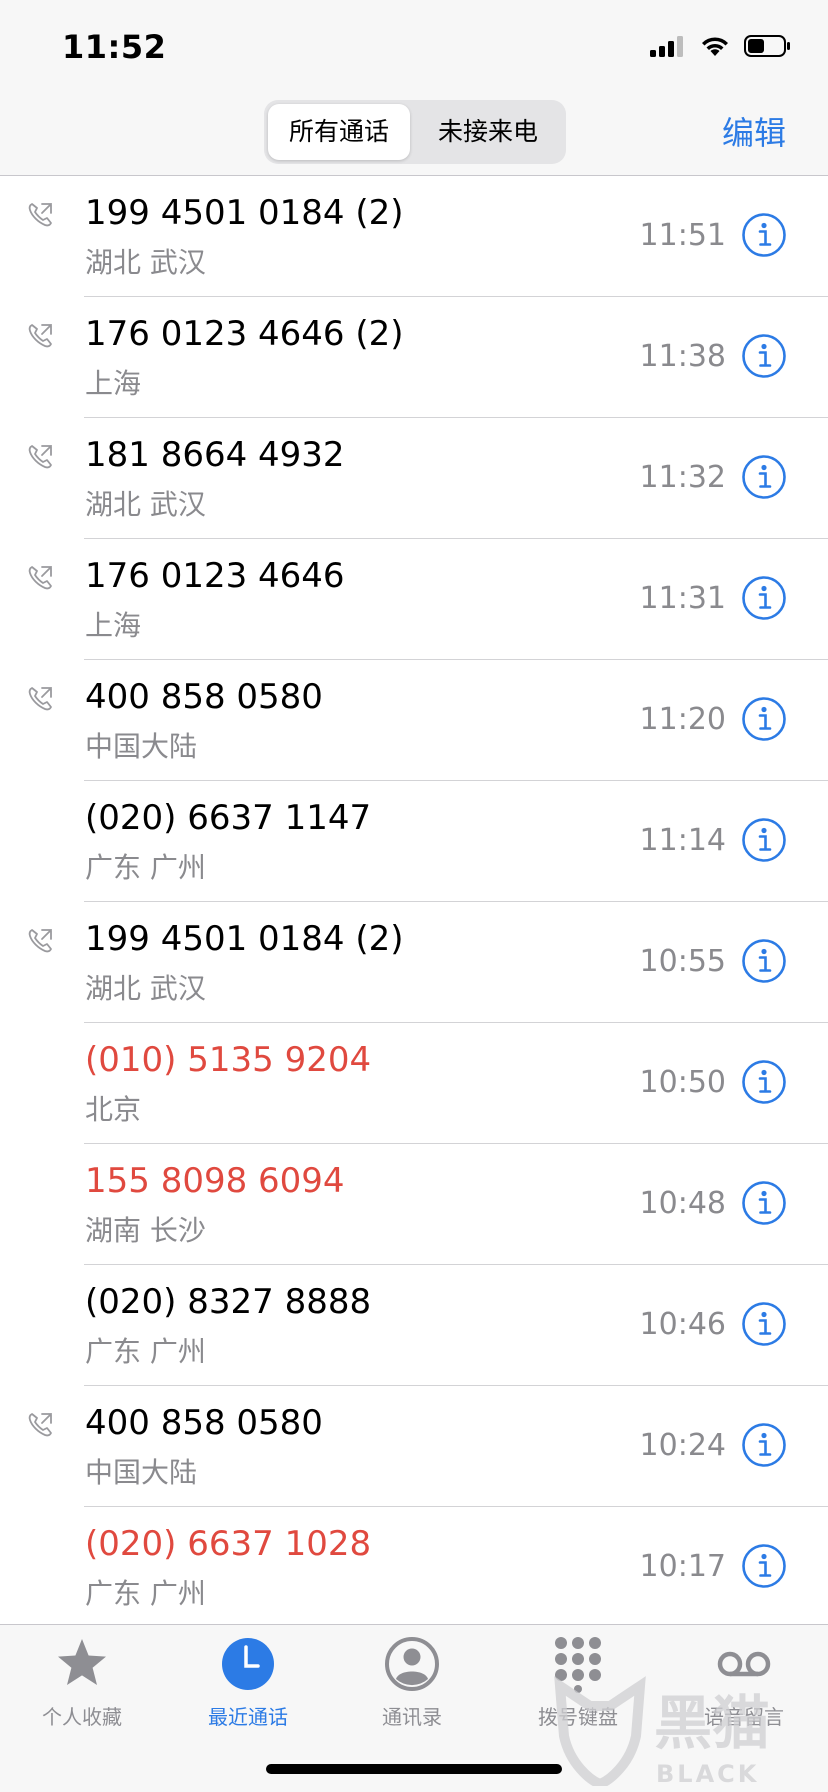 The width and height of the screenshot is (828, 1792). I want to click on status-icons, so click(721, 46).